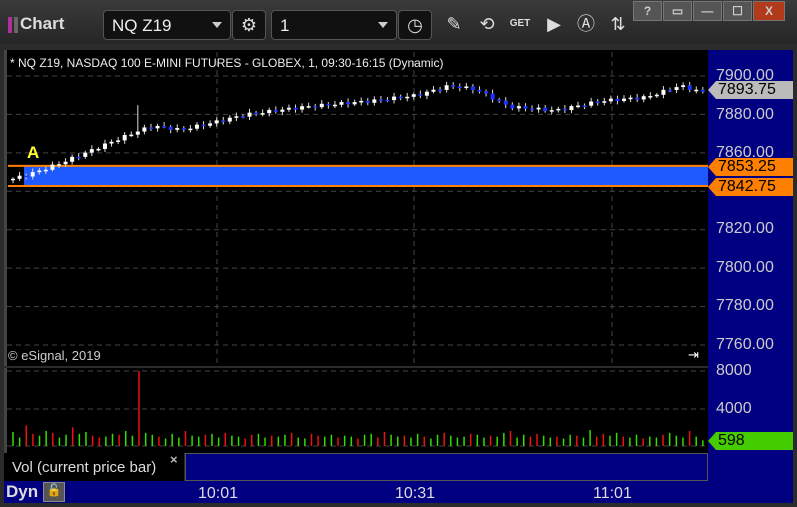 The height and width of the screenshot is (507, 797). Describe the element at coordinates (745, 228) in the screenshot. I see `price-label: 7820.00` at that location.